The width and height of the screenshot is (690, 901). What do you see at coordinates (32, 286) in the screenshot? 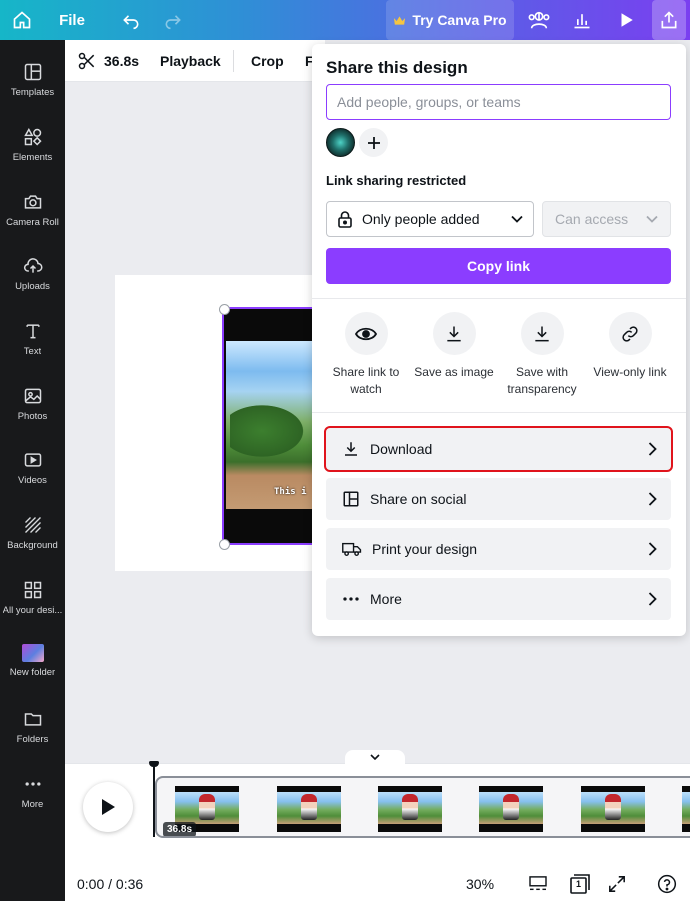
I see `sidebar-item-label: Uploads` at bounding box center [32, 286].